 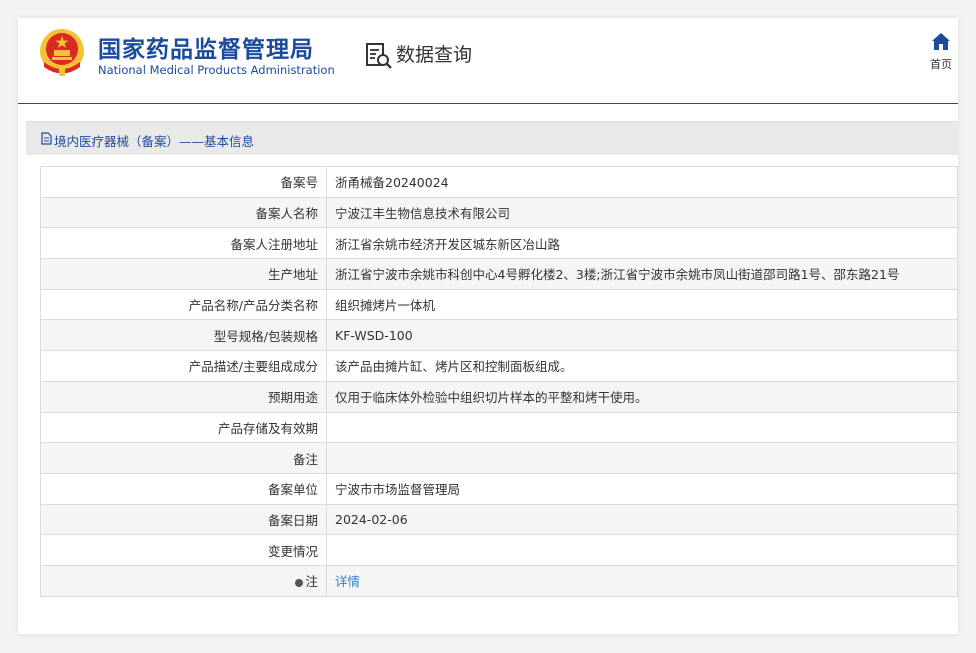 I want to click on field-label: 备案人名称, so click(x=183, y=212).